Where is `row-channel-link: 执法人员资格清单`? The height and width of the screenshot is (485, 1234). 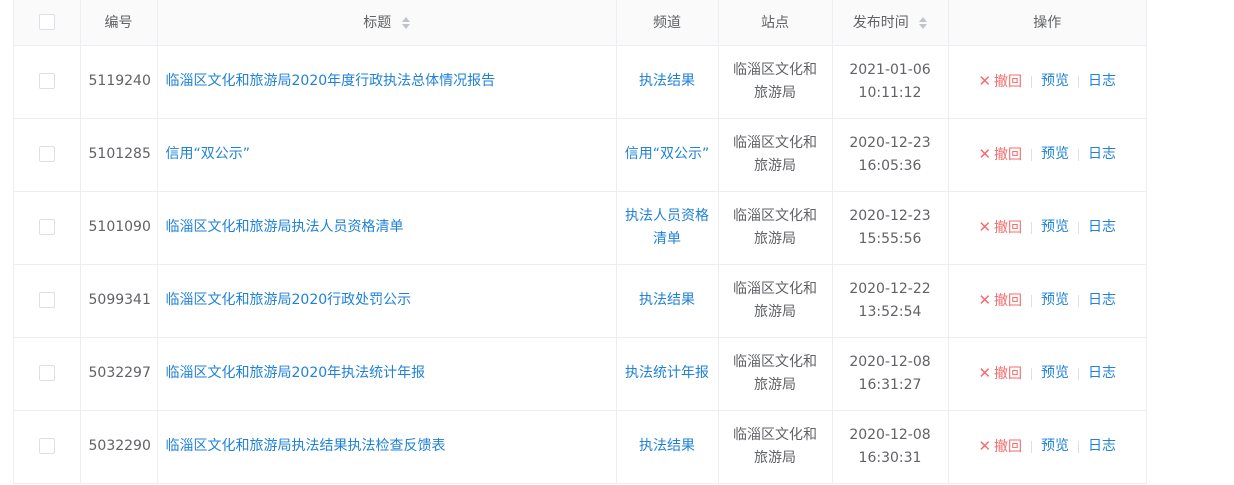 row-channel-link: 执法人员资格清单 is located at coordinates (667, 227).